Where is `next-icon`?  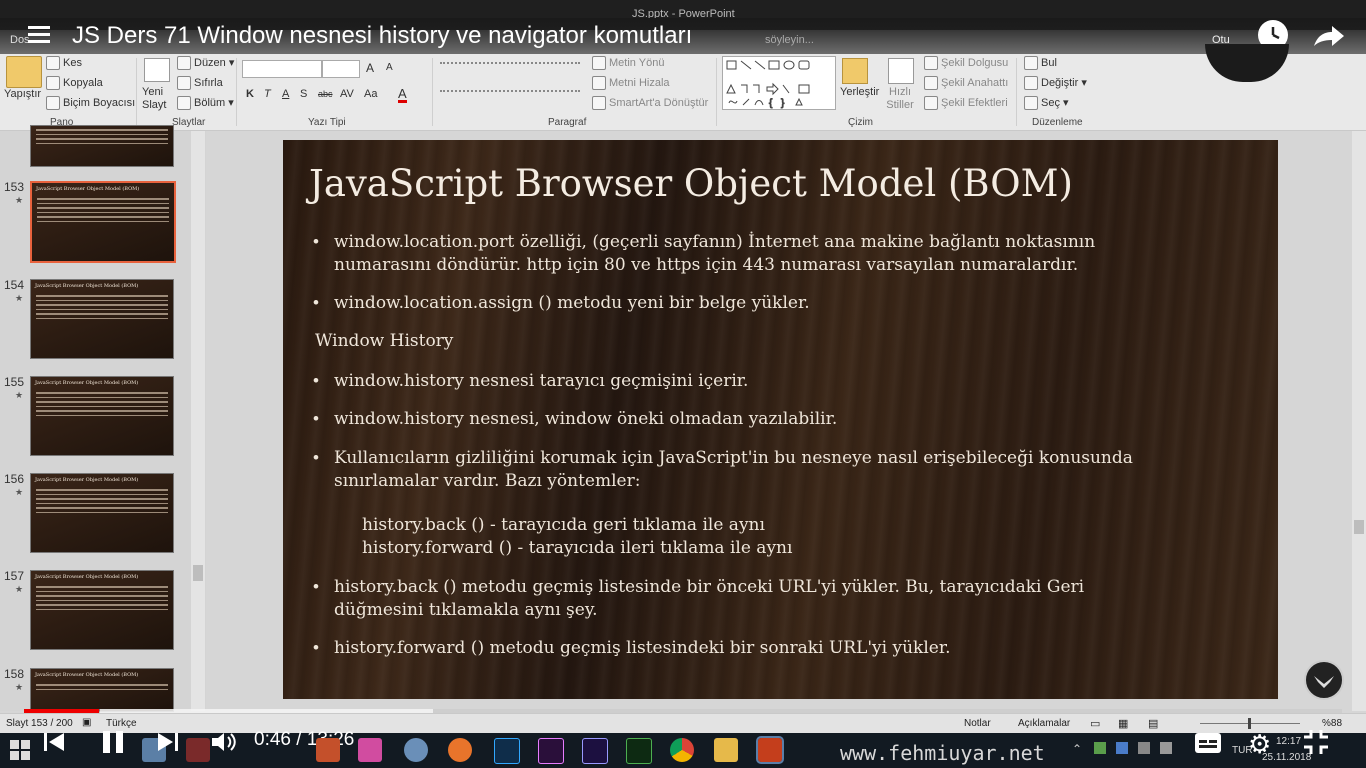
next-icon is located at coordinates (168, 743).